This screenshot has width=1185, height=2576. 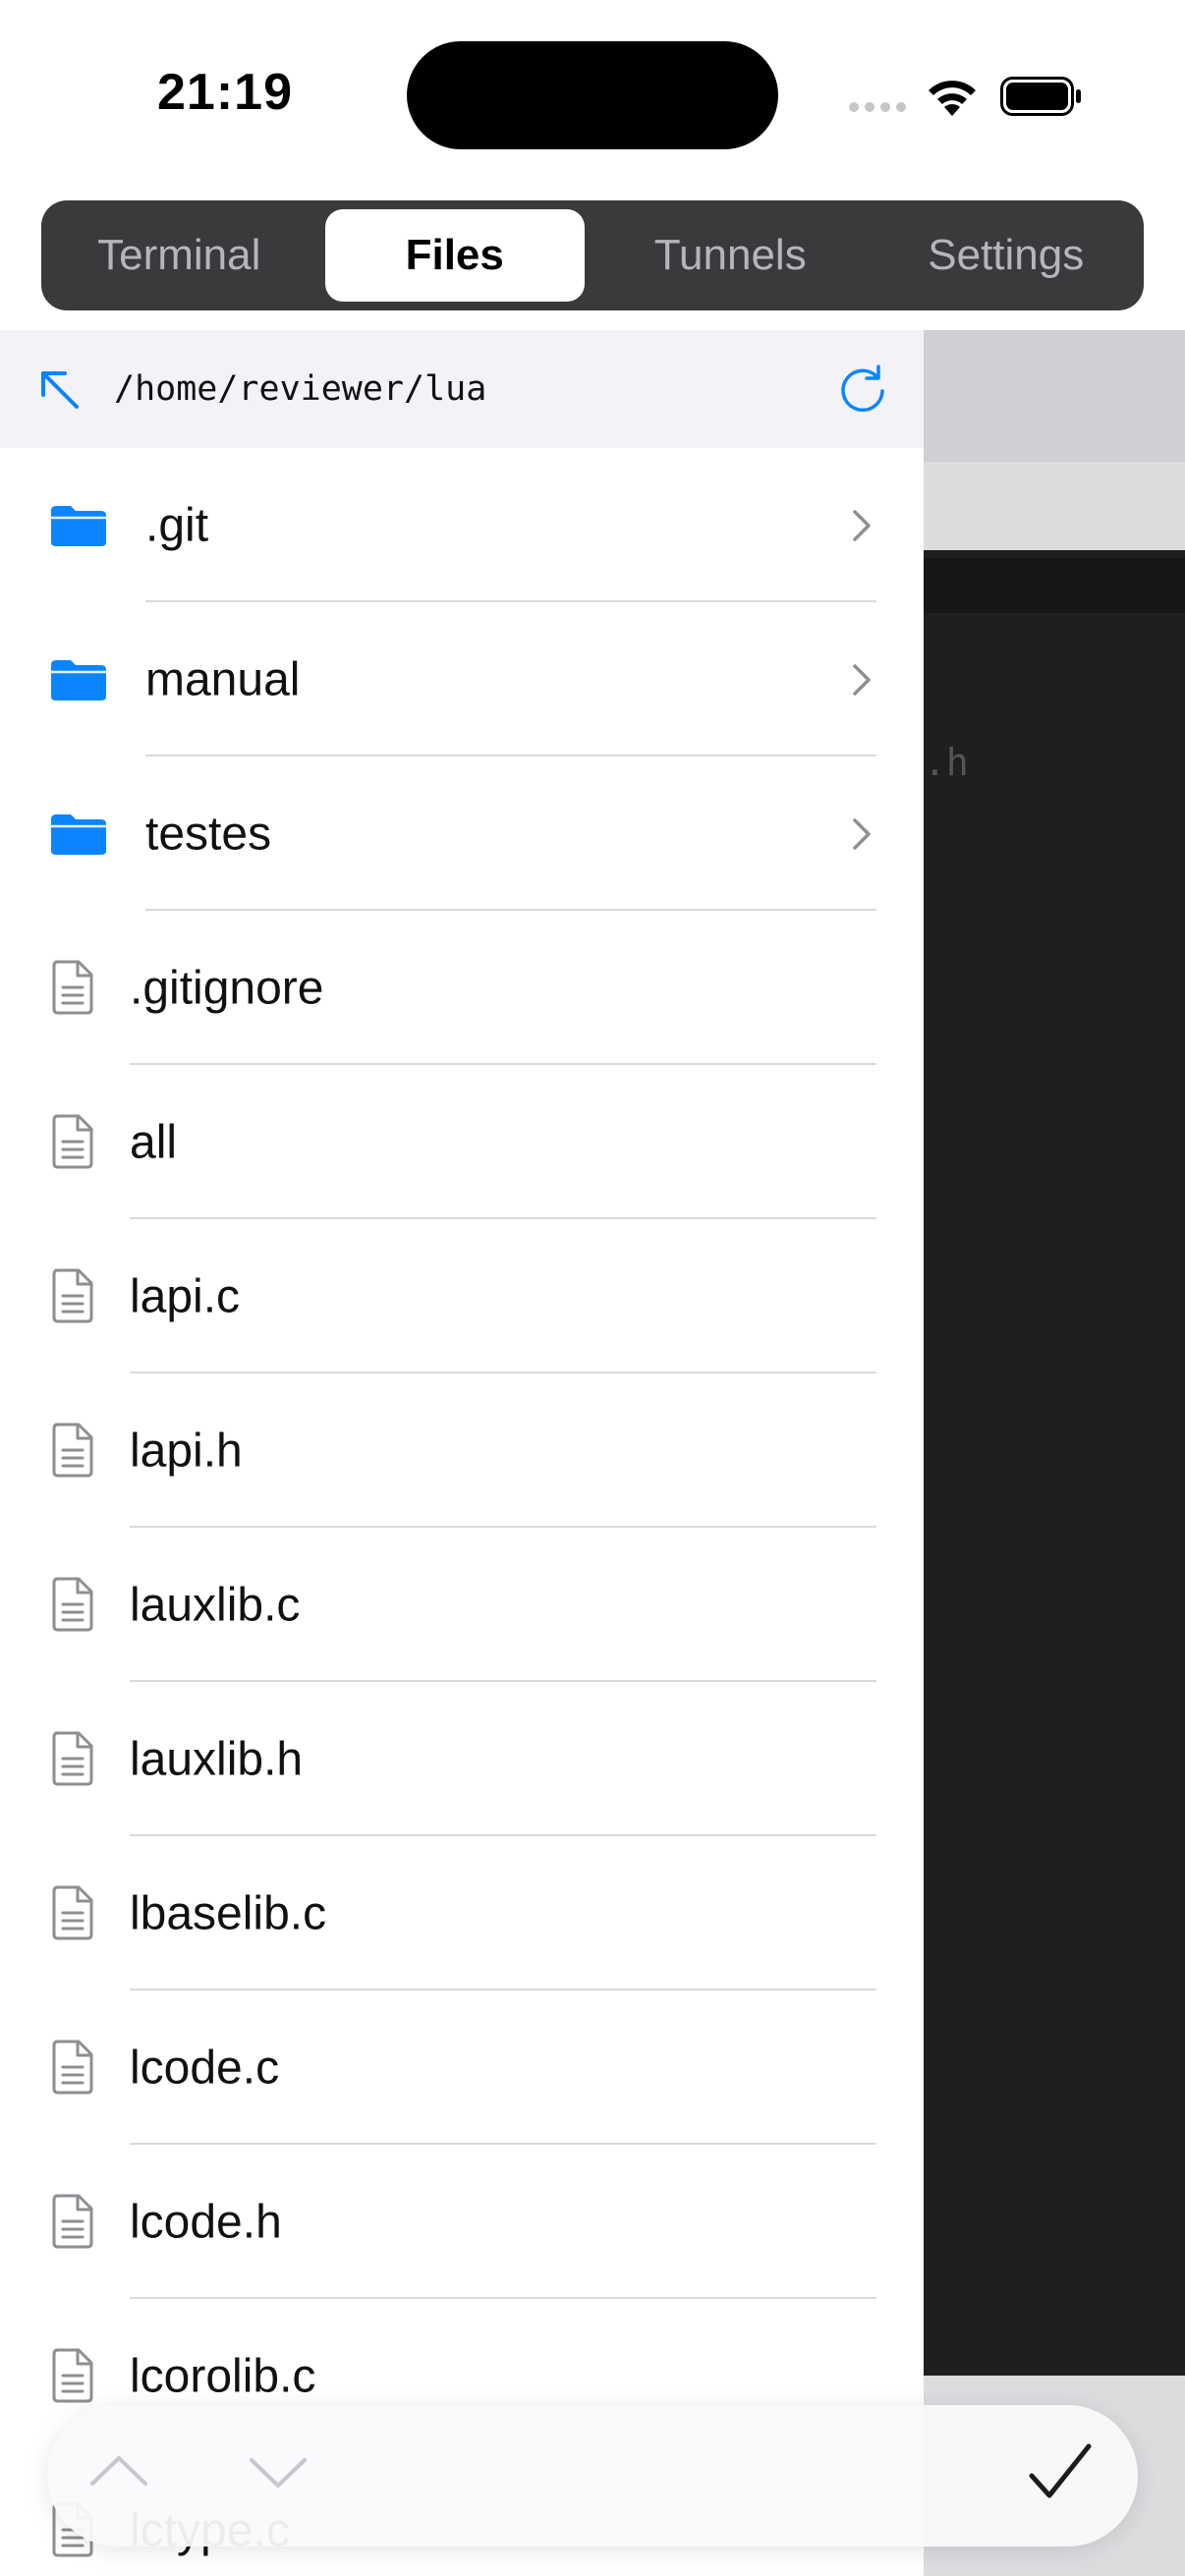 I want to click on chevron-down-icon, so click(x=279, y=2473).